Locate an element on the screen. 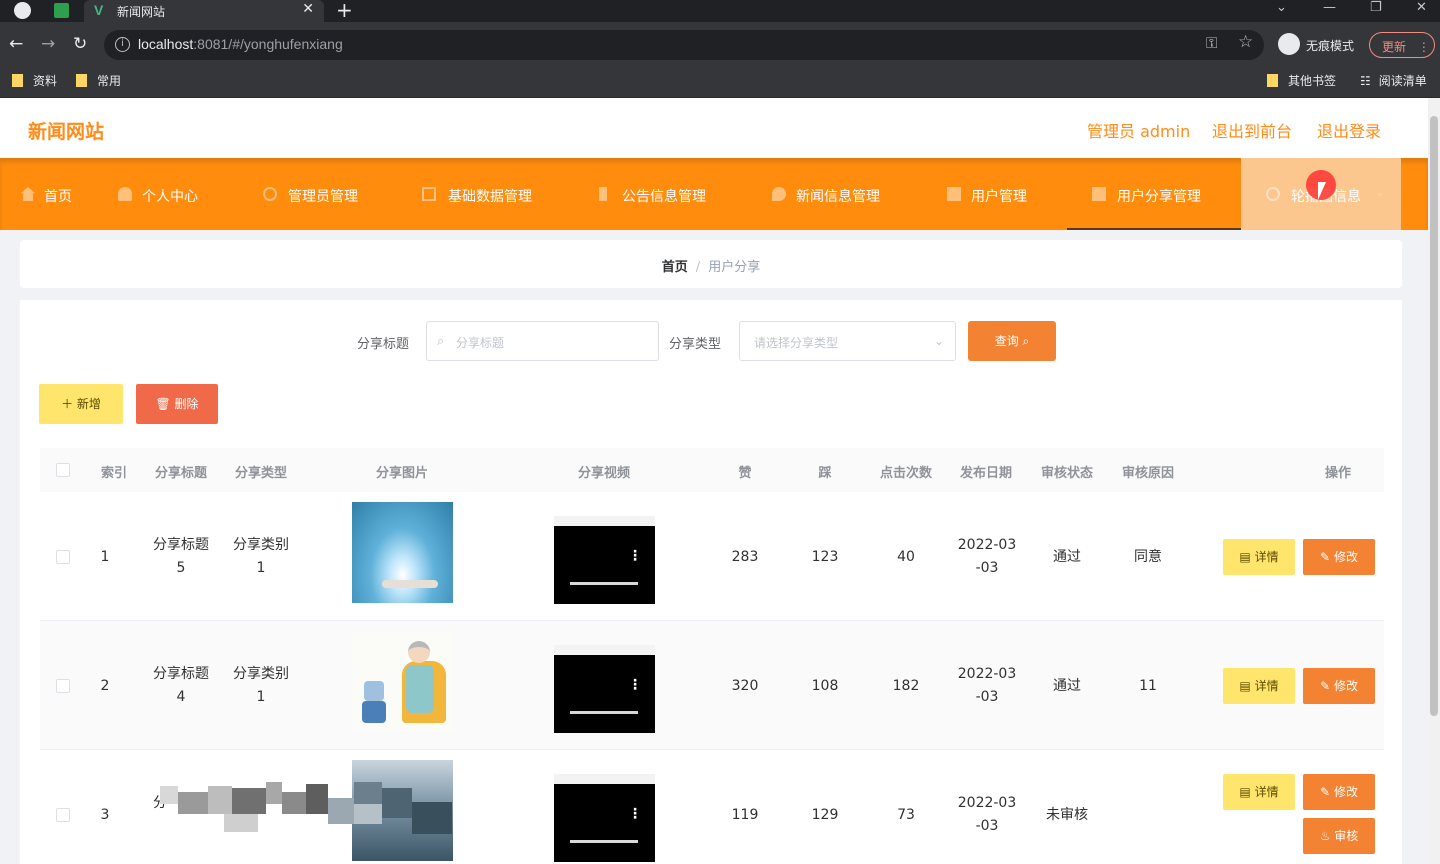  cell-title: 分享标题 5 is located at coordinates (181, 556).